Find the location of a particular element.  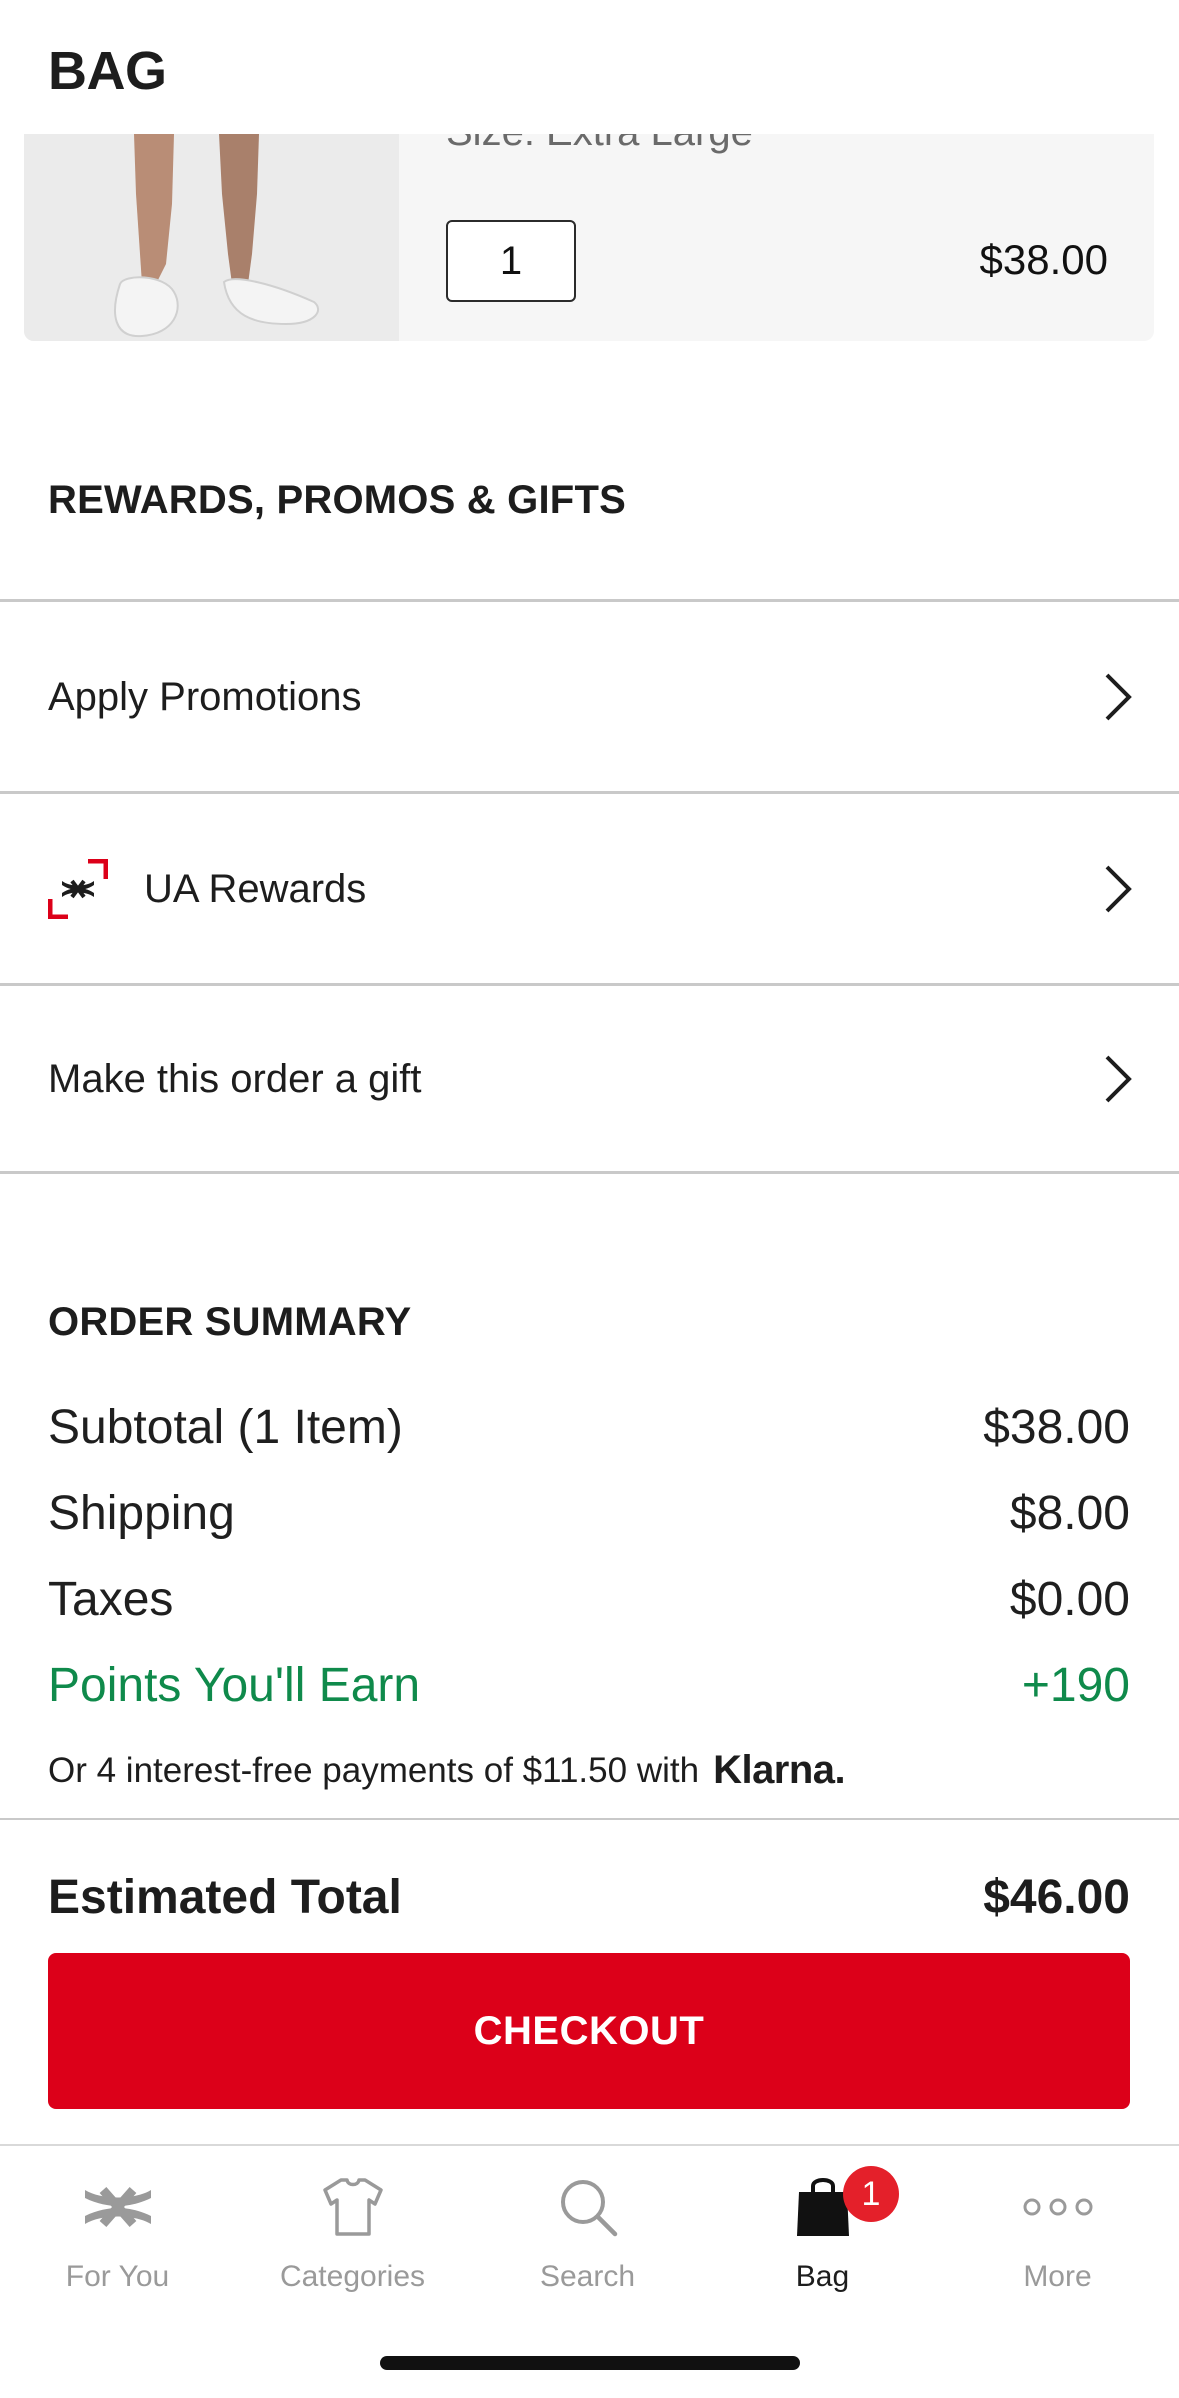

tab-label: Bag is located at coordinates (822, 2276).